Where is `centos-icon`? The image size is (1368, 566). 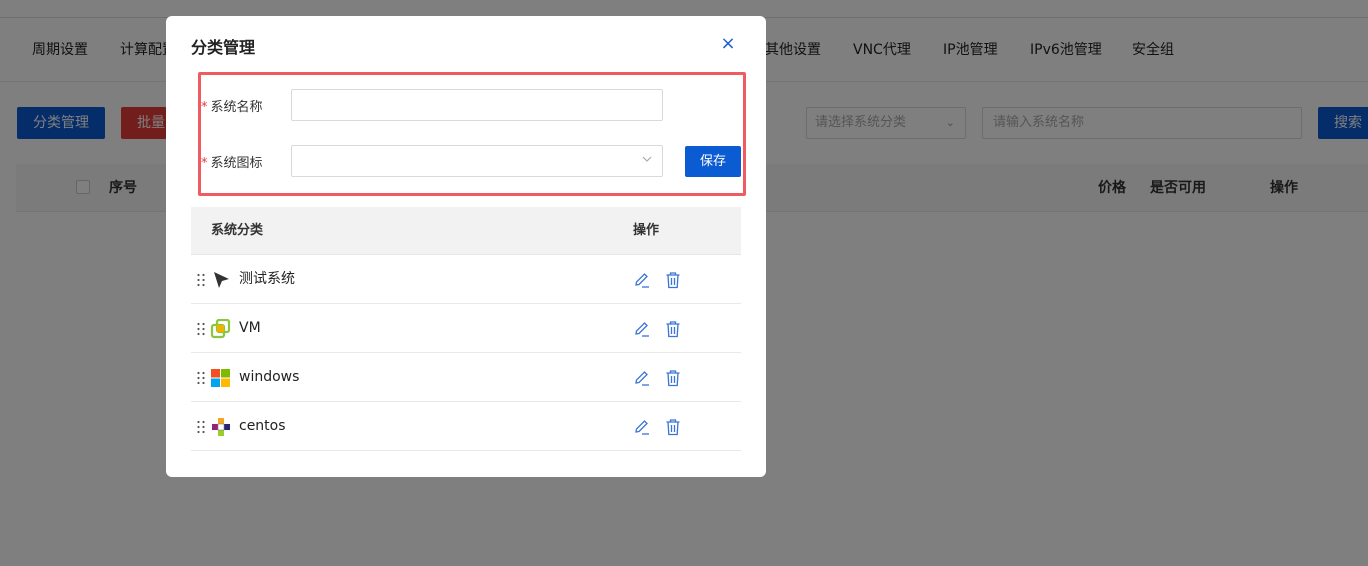 centos-icon is located at coordinates (221, 427).